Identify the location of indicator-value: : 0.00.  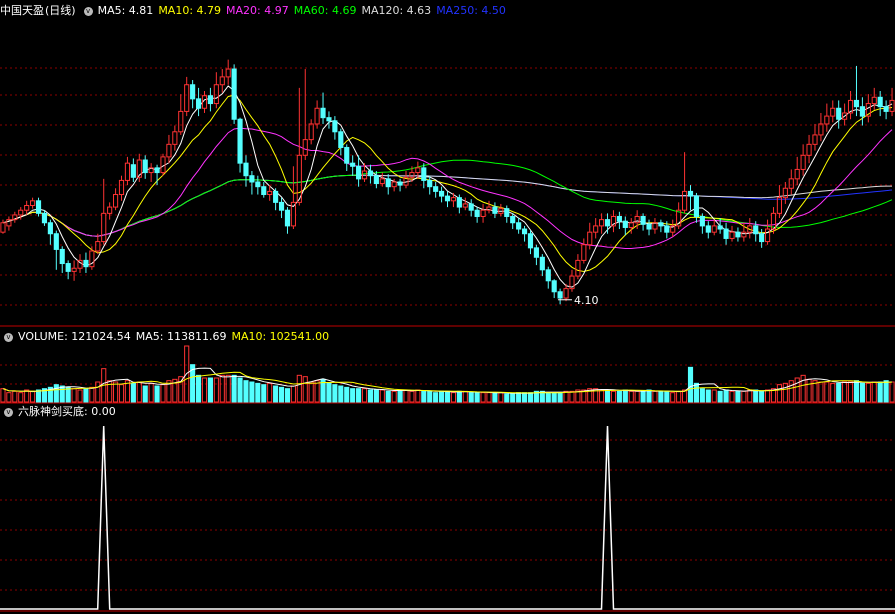
(100, 411).